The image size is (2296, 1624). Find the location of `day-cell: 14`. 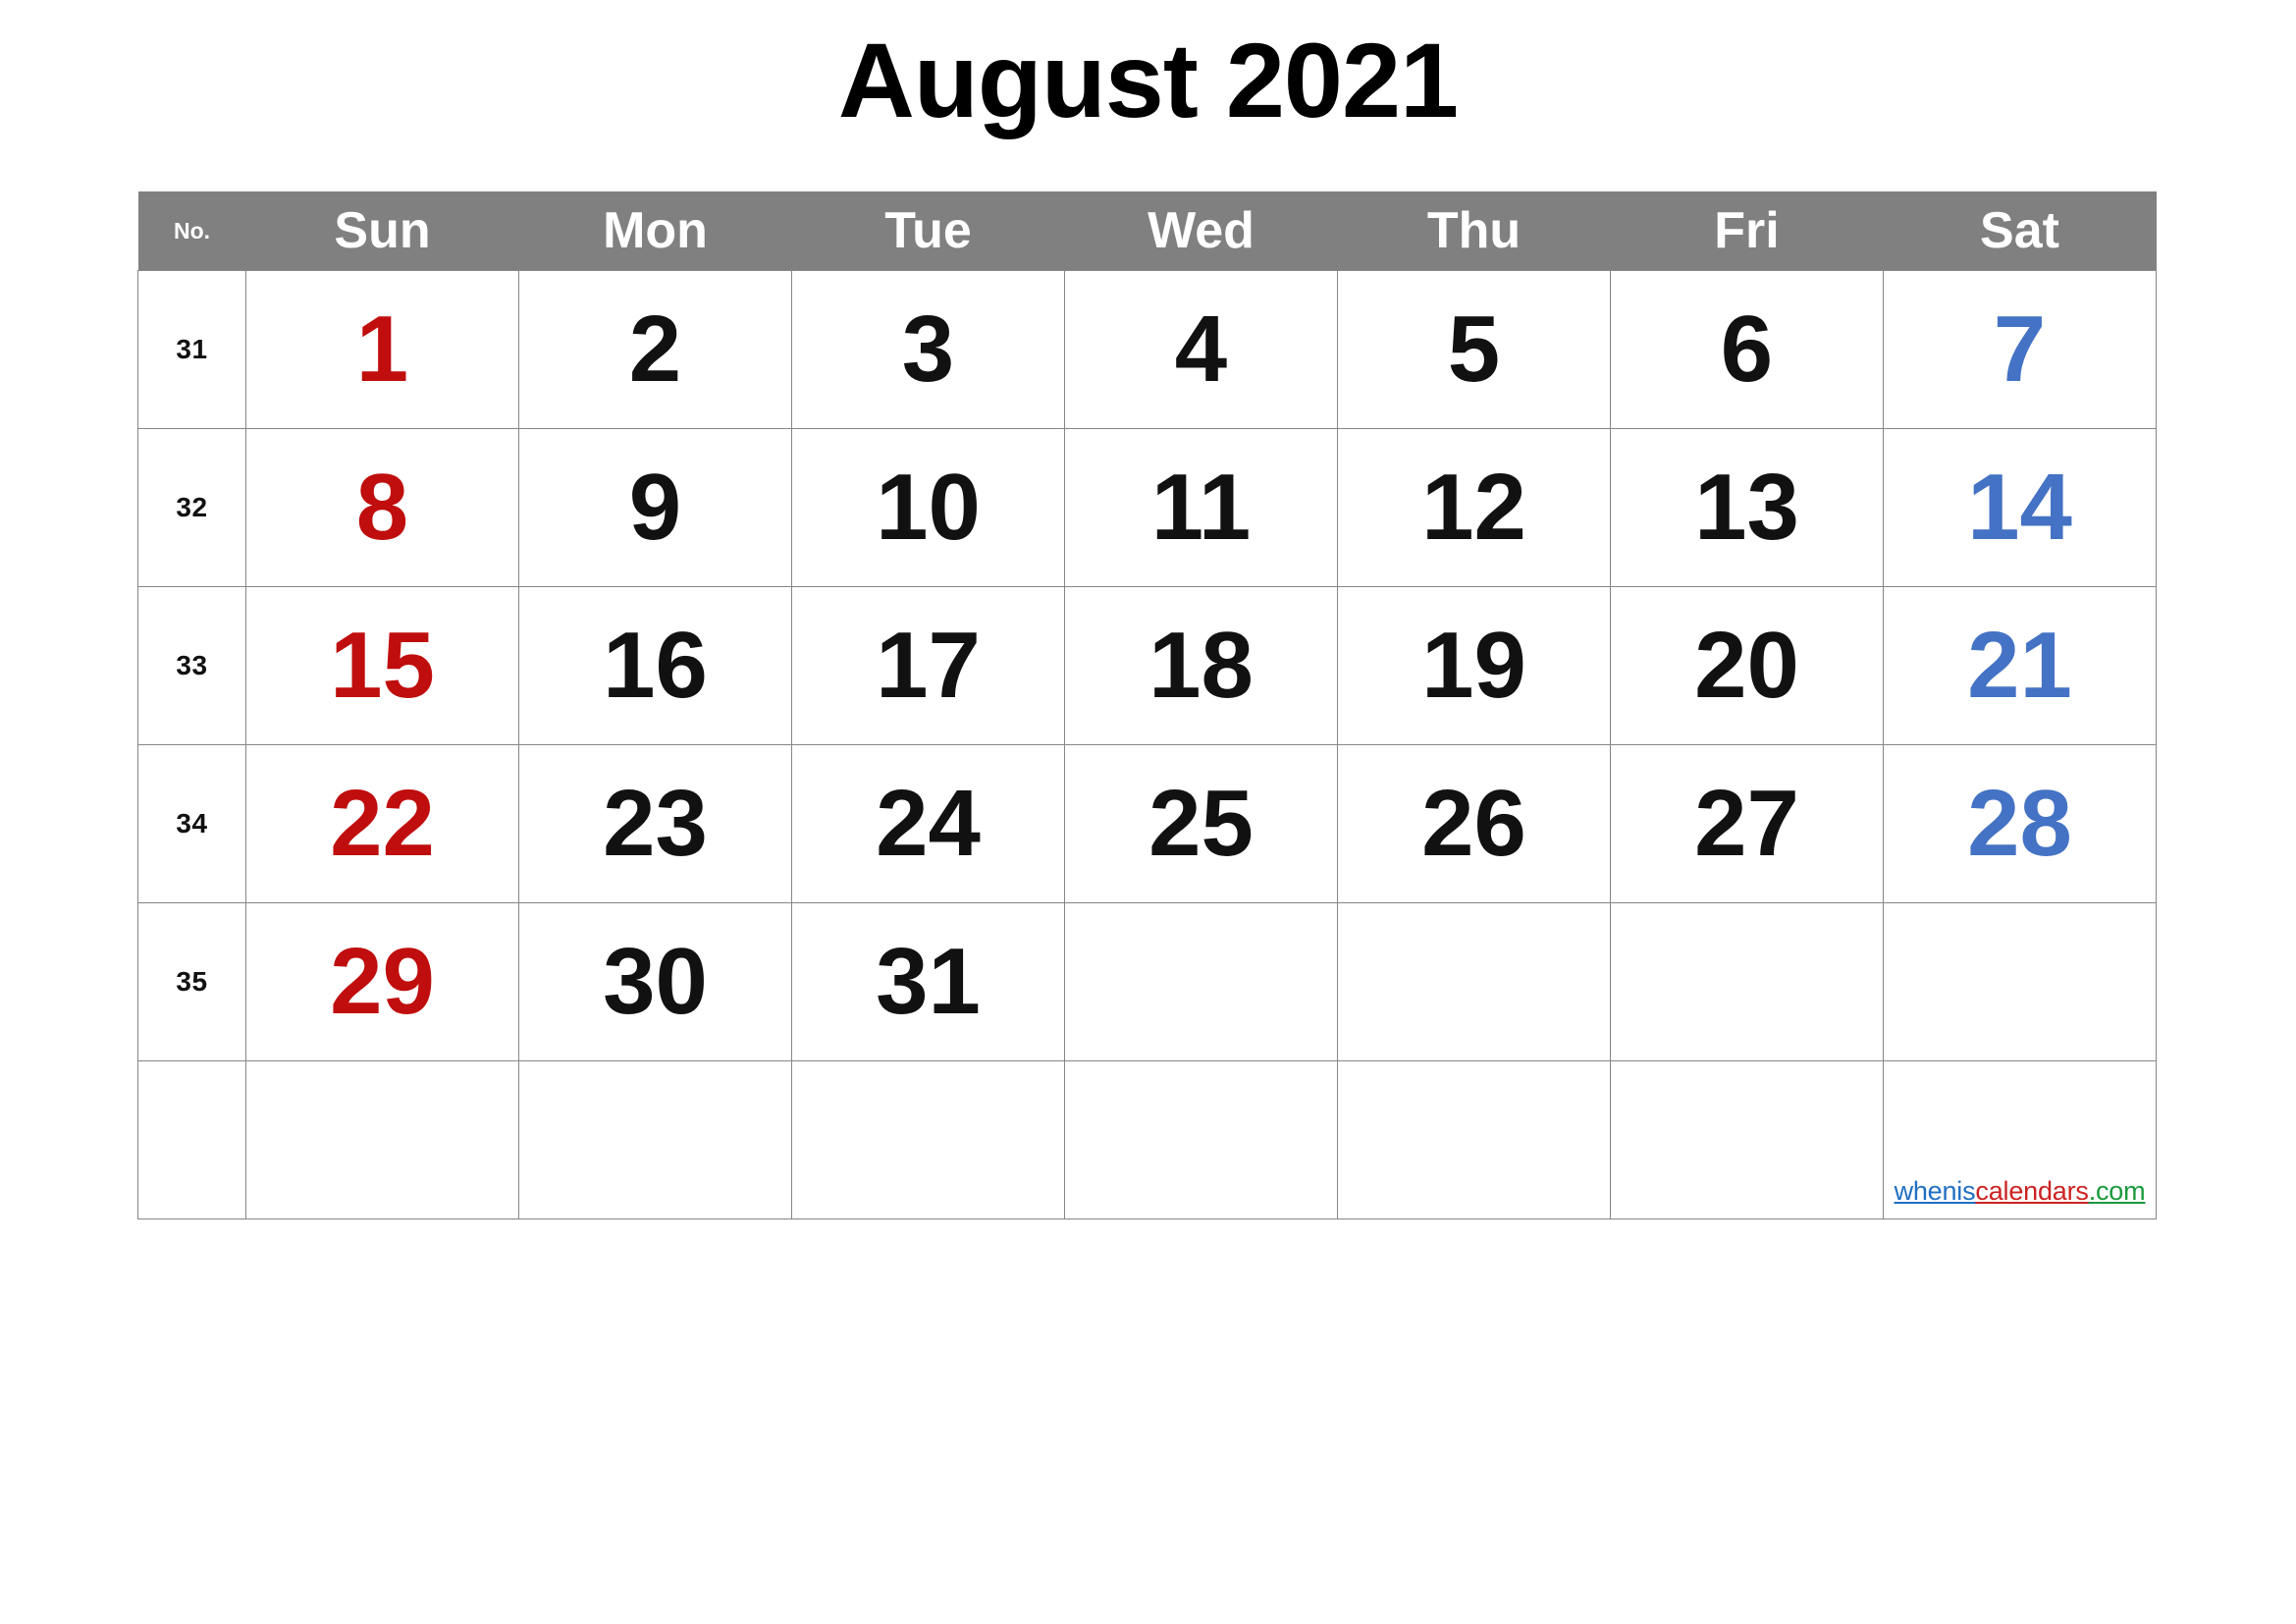

day-cell: 14 is located at coordinates (2020, 507).